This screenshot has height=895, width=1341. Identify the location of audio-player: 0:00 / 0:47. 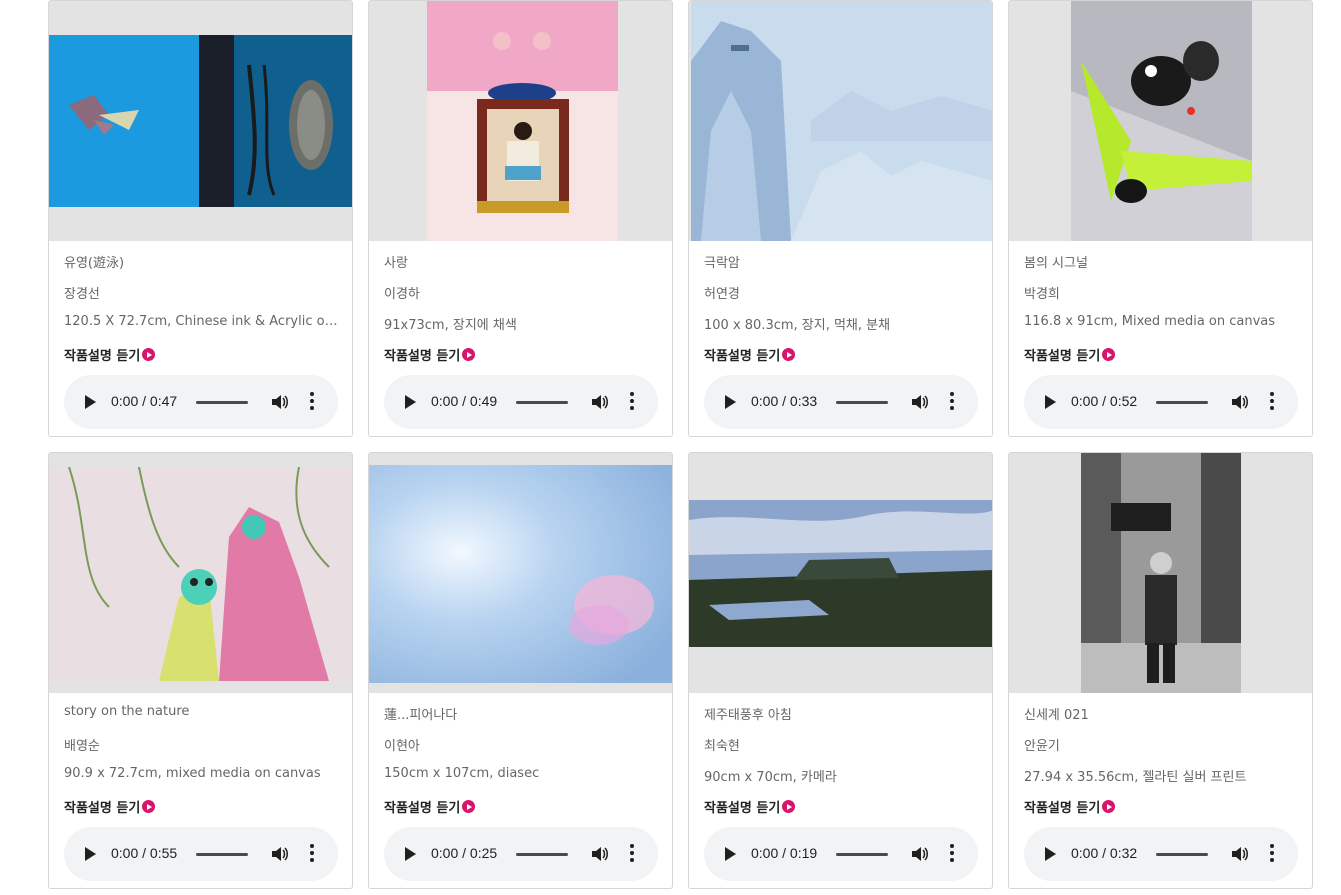
(201, 402).